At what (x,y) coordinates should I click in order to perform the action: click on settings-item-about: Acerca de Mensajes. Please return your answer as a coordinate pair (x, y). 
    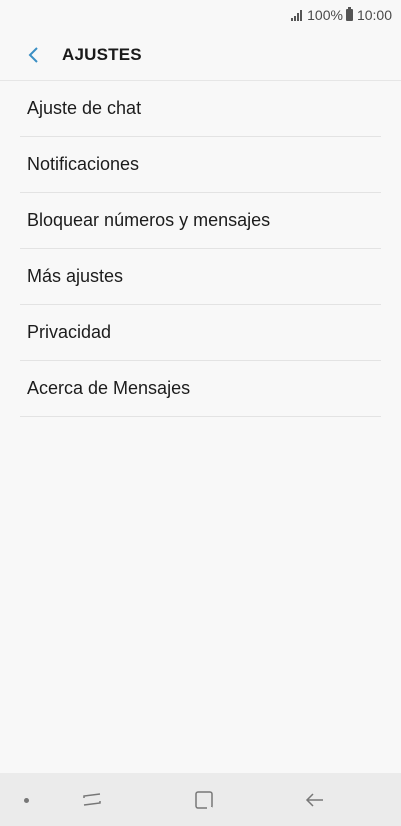
    Looking at the image, I should click on (200, 389).